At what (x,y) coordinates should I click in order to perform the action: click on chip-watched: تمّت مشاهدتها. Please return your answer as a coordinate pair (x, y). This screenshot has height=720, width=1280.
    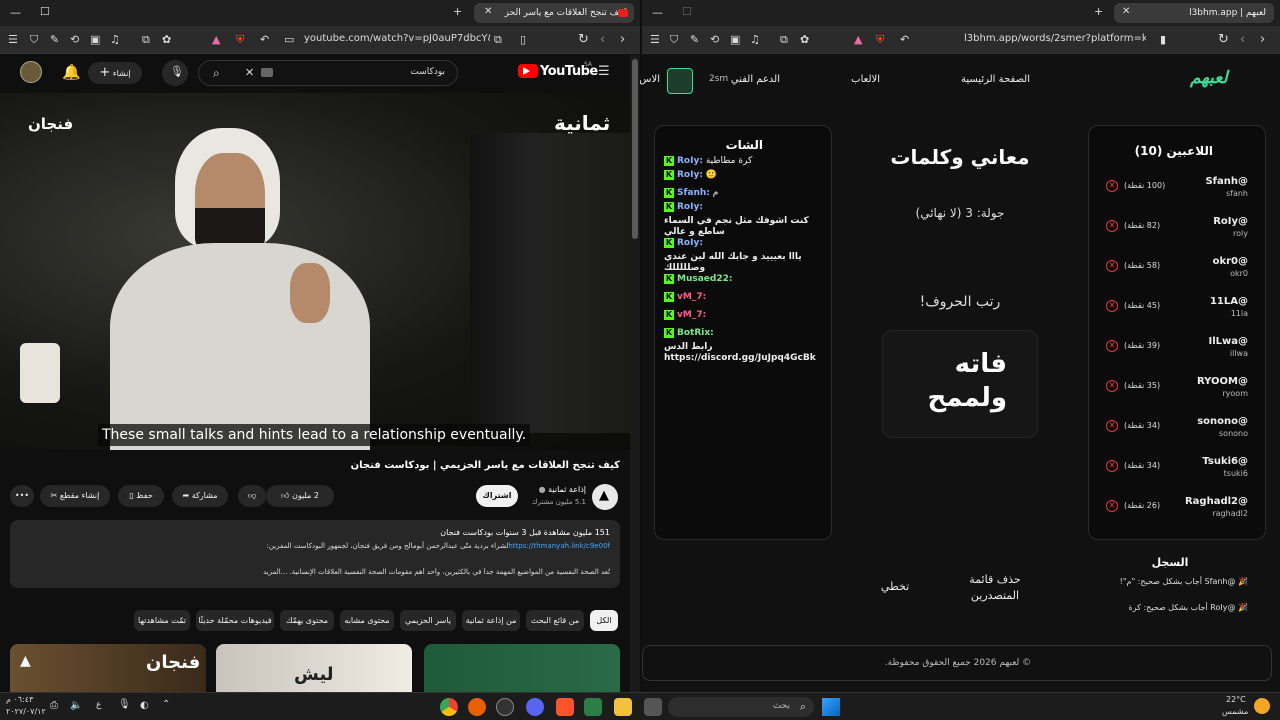
    Looking at the image, I should click on (162, 620).